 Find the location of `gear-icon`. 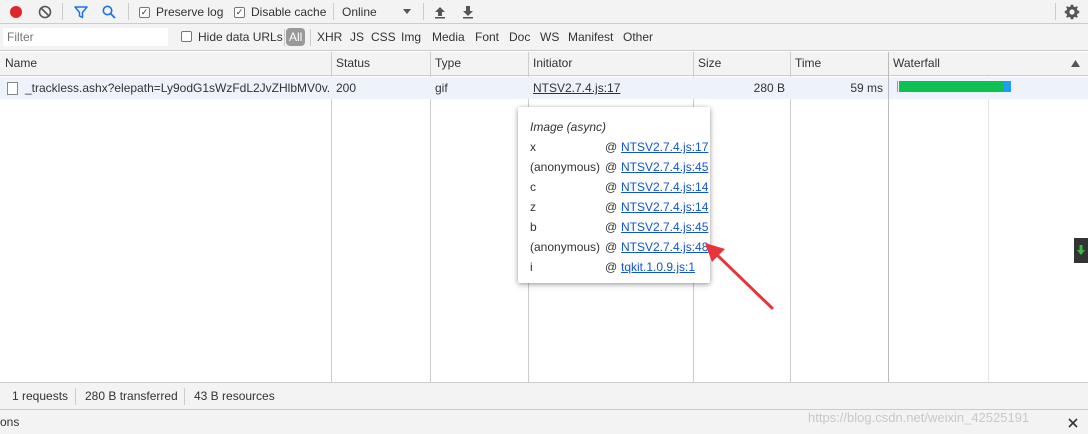

gear-icon is located at coordinates (1072, 12).